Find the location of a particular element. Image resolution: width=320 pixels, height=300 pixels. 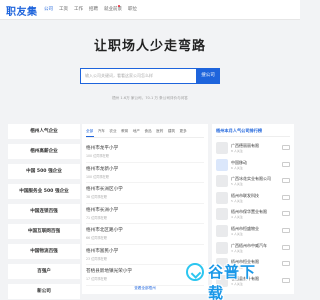

tab-auto: 汽车 is located at coordinates (101, 131).